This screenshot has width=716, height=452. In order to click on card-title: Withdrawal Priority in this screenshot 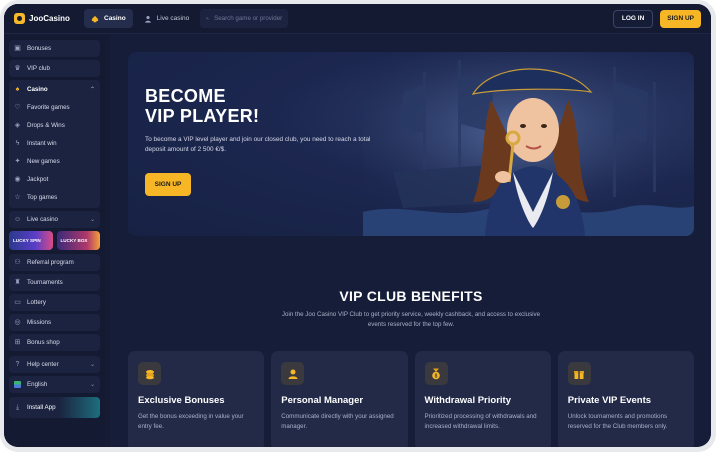, I will do `click(467, 400)`.